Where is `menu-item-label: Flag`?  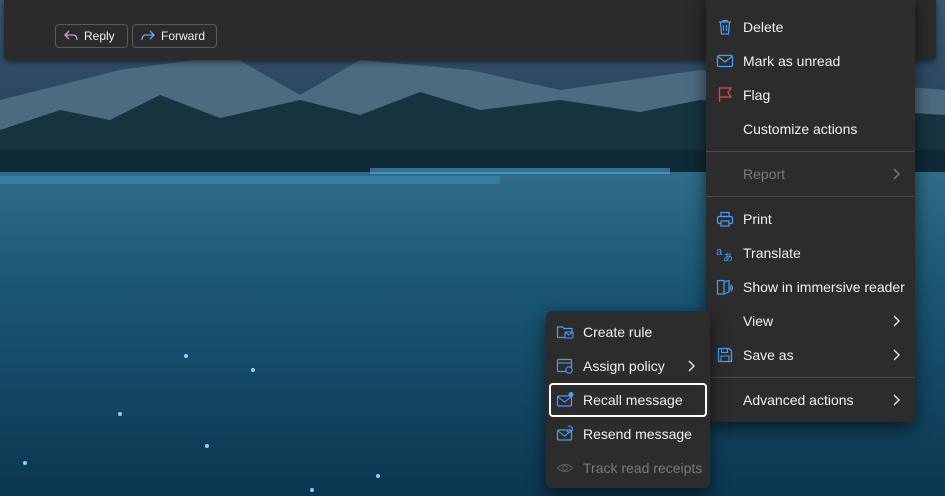 menu-item-label: Flag is located at coordinates (757, 95).